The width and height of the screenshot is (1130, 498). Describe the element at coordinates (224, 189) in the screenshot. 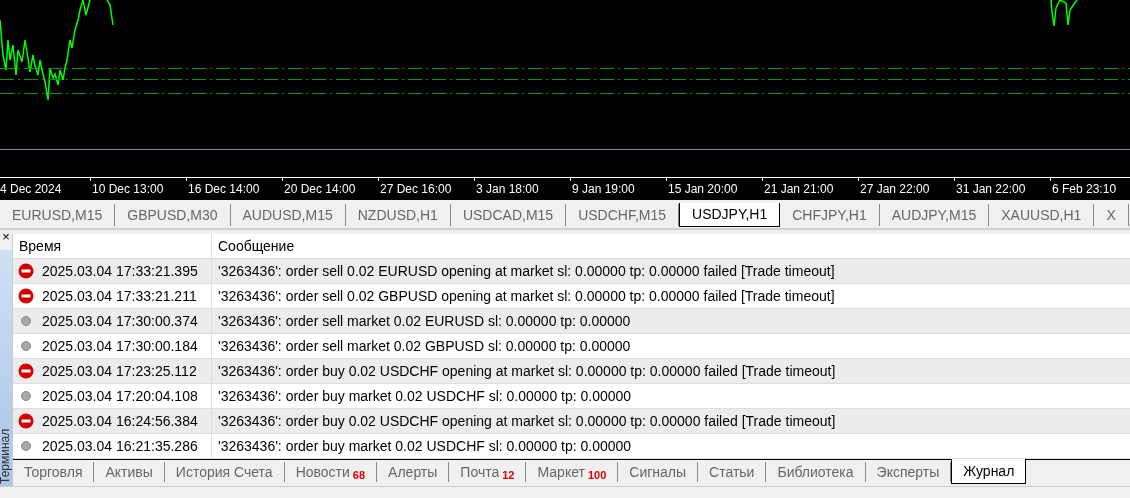

I see `time-axis-label: 16 Dec 14:00` at that location.